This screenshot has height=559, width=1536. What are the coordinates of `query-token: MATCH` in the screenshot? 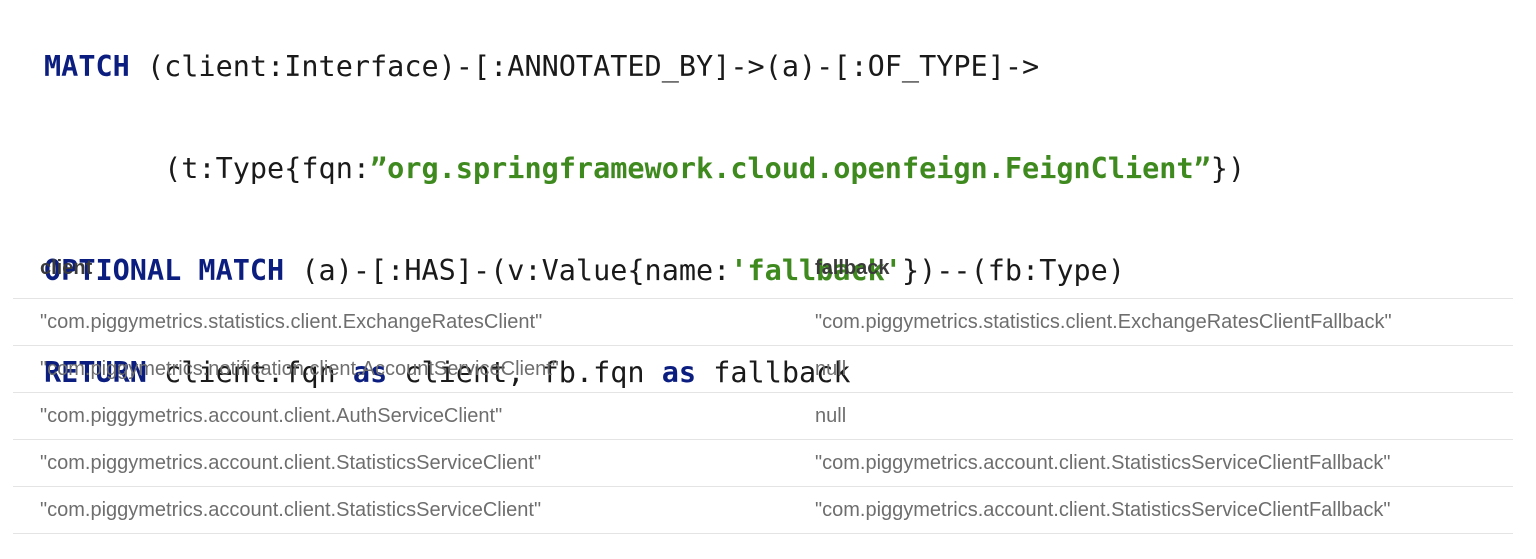 It's located at (87, 66).